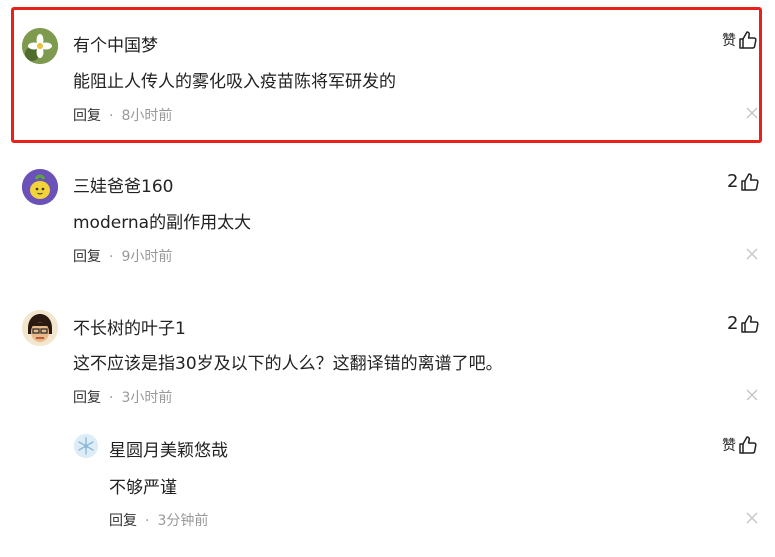 The height and width of the screenshot is (557, 775). I want to click on comment-meta: 回复 · 8小时前, so click(122, 115).